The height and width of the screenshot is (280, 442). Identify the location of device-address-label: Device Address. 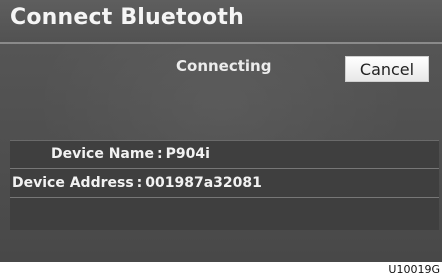
(73, 183).